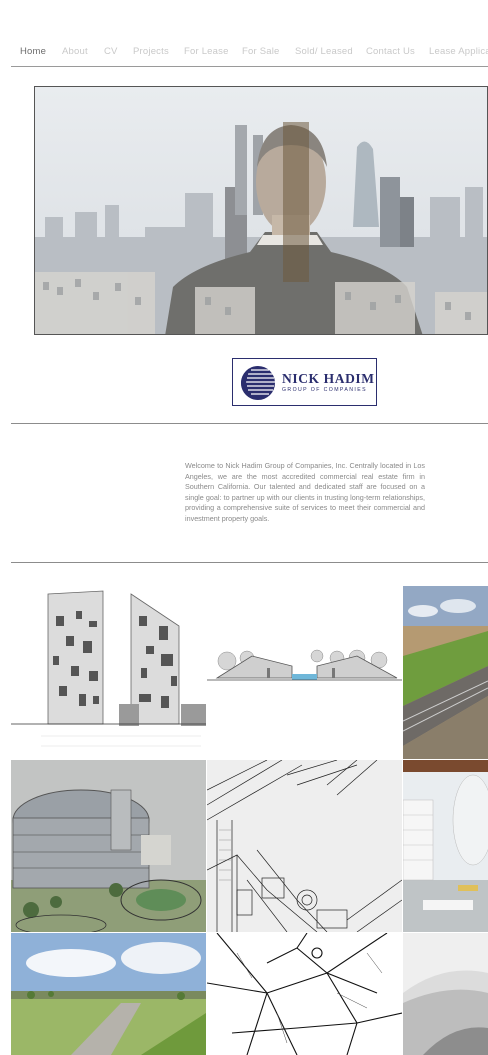 This screenshot has height=1055, width=488. I want to click on rail-landscape-render-icon, so click(445, 672).